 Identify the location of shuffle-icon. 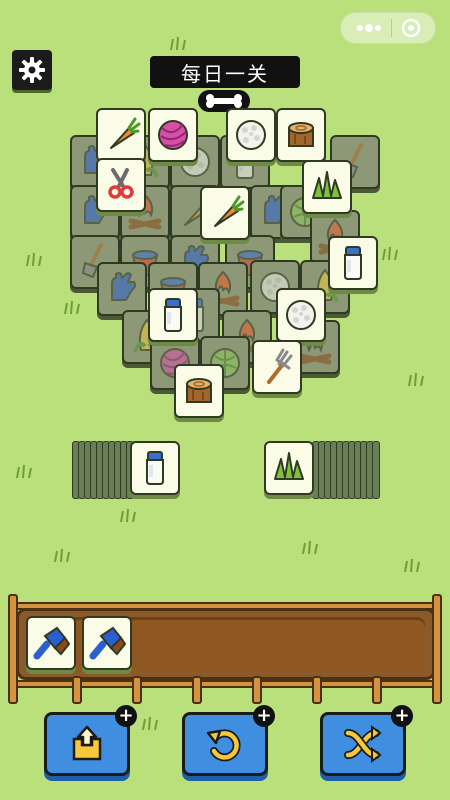
(363, 744).